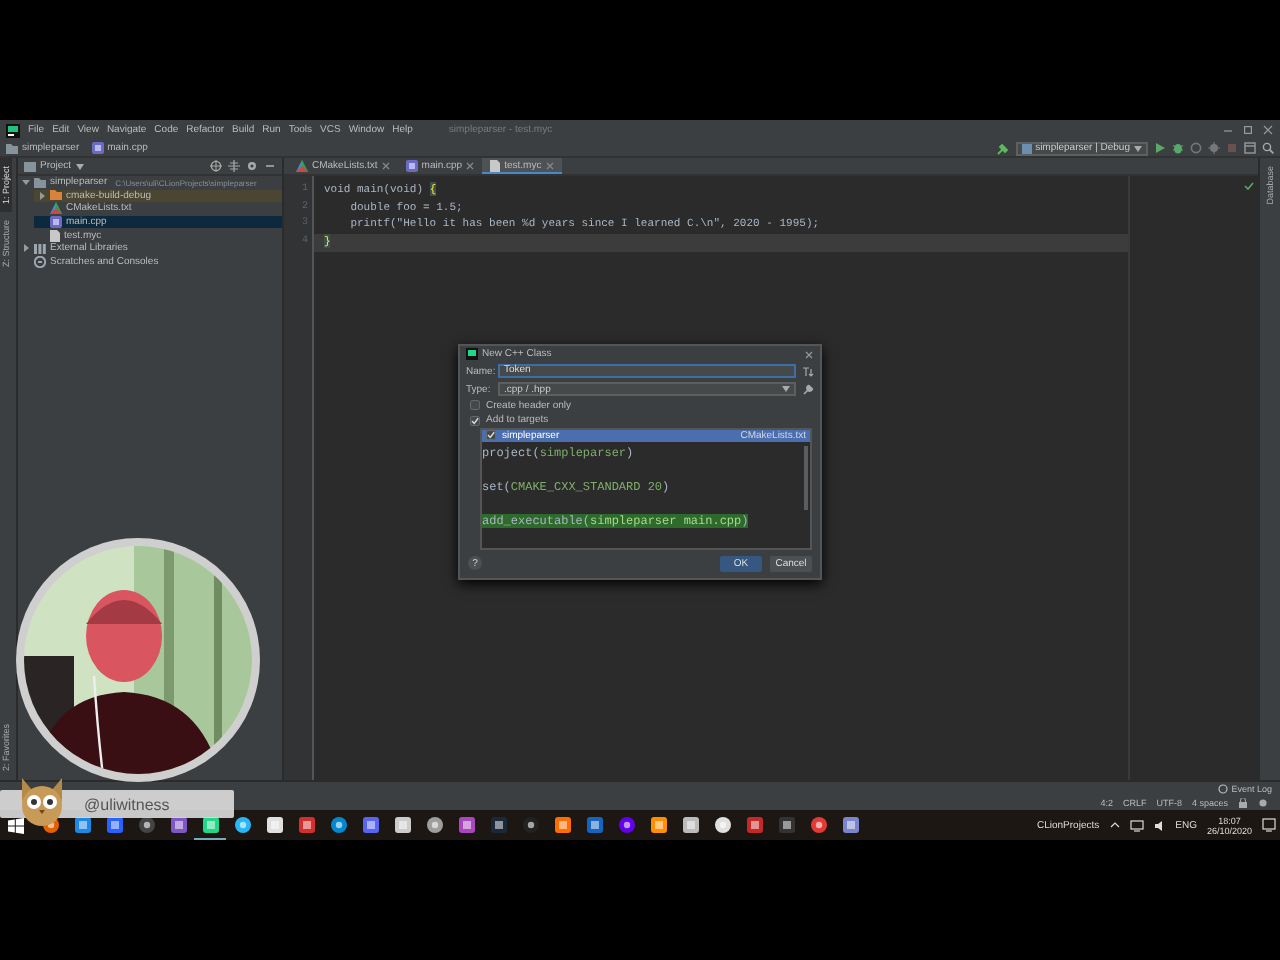 The image size is (1280, 960). What do you see at coordinates (1250, 148) in the screenshot?
I see `project-structure-icon` at bounding box center [1250, 148].